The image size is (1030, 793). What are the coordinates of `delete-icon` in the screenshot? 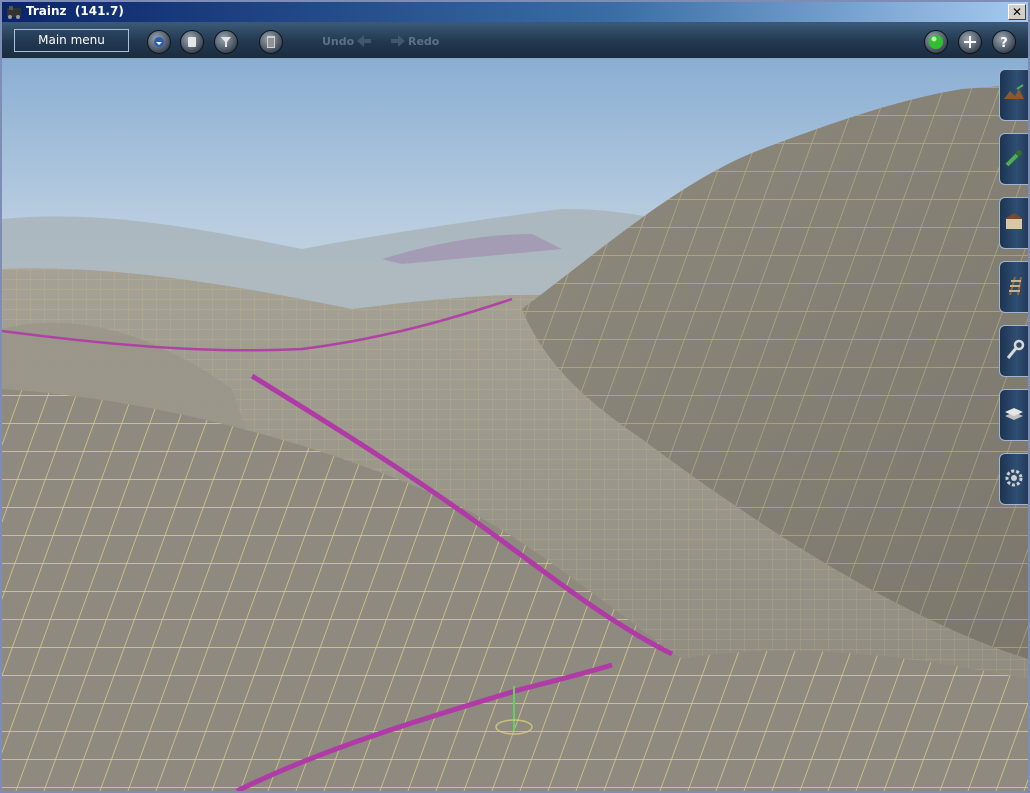 It's located at (192, 42).